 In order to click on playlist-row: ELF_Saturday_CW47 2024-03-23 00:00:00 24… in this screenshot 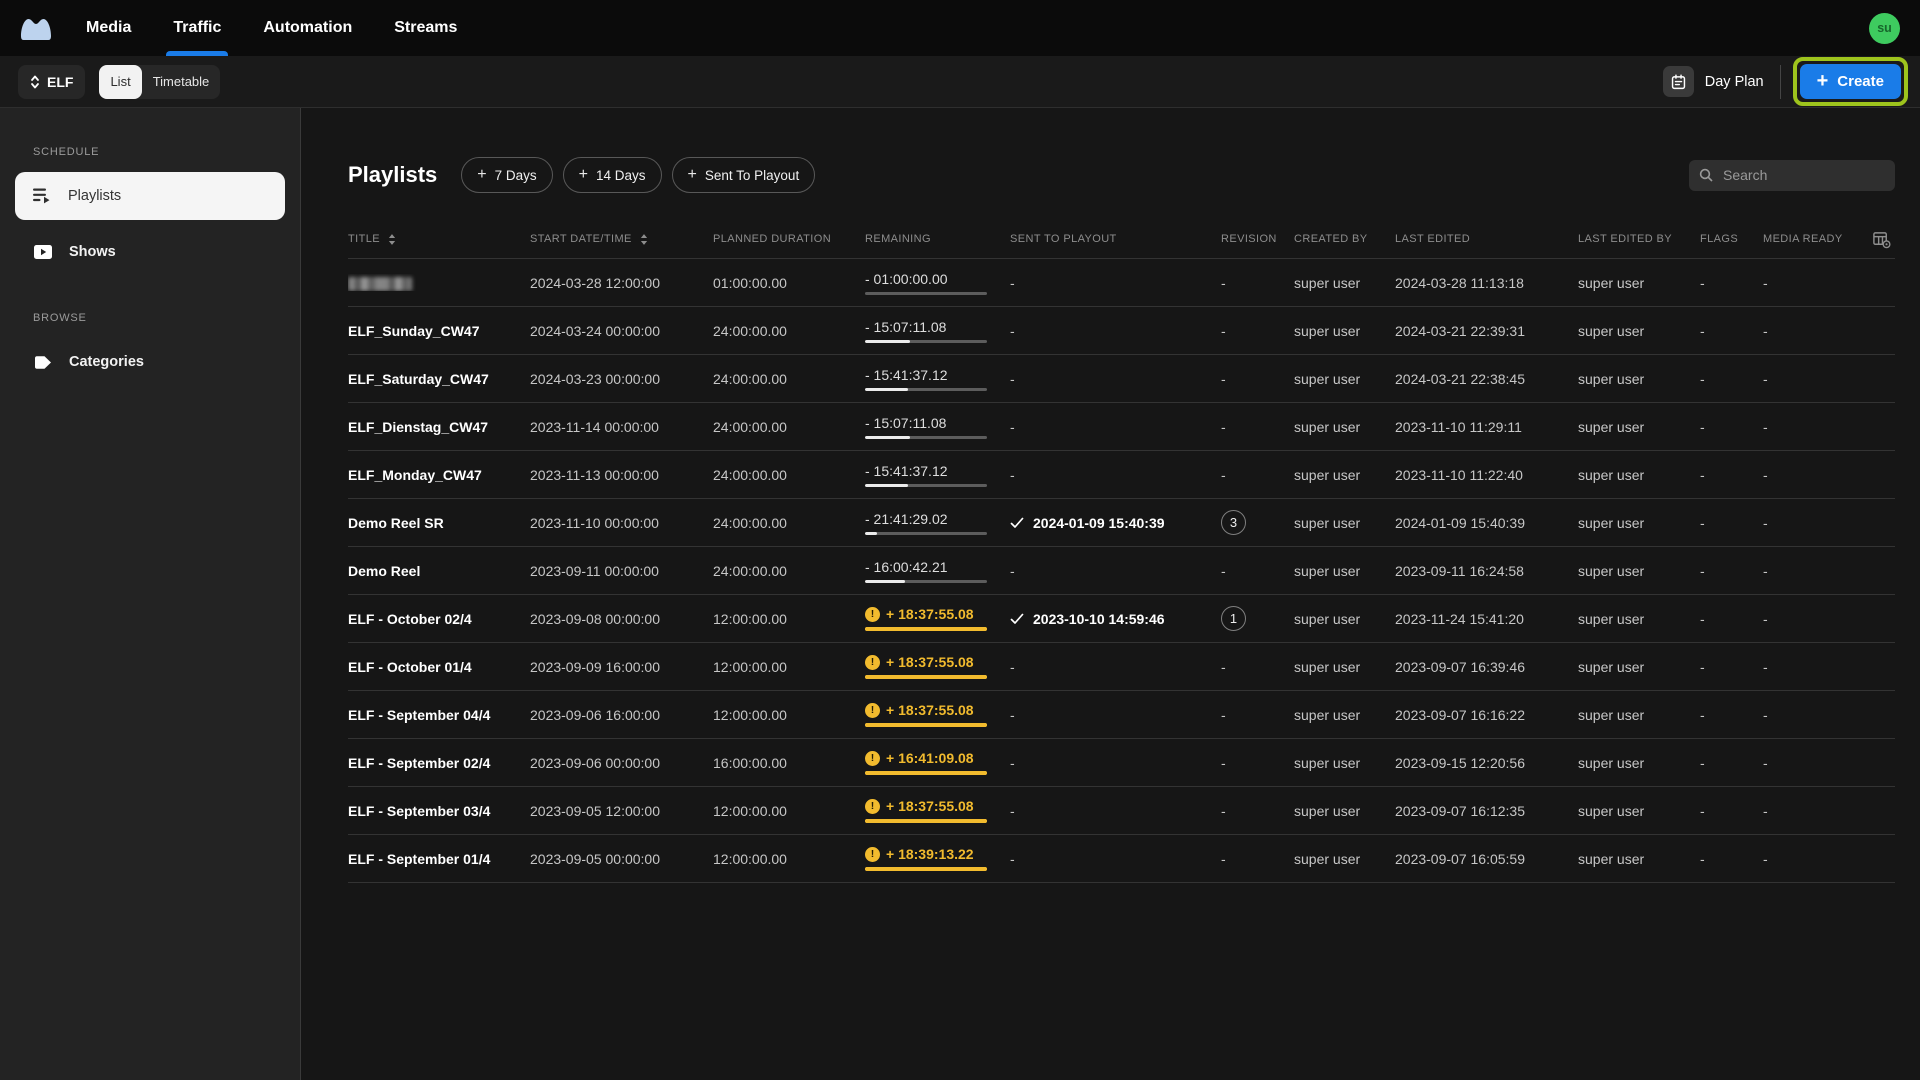, I will do `click(1121, 379)`.